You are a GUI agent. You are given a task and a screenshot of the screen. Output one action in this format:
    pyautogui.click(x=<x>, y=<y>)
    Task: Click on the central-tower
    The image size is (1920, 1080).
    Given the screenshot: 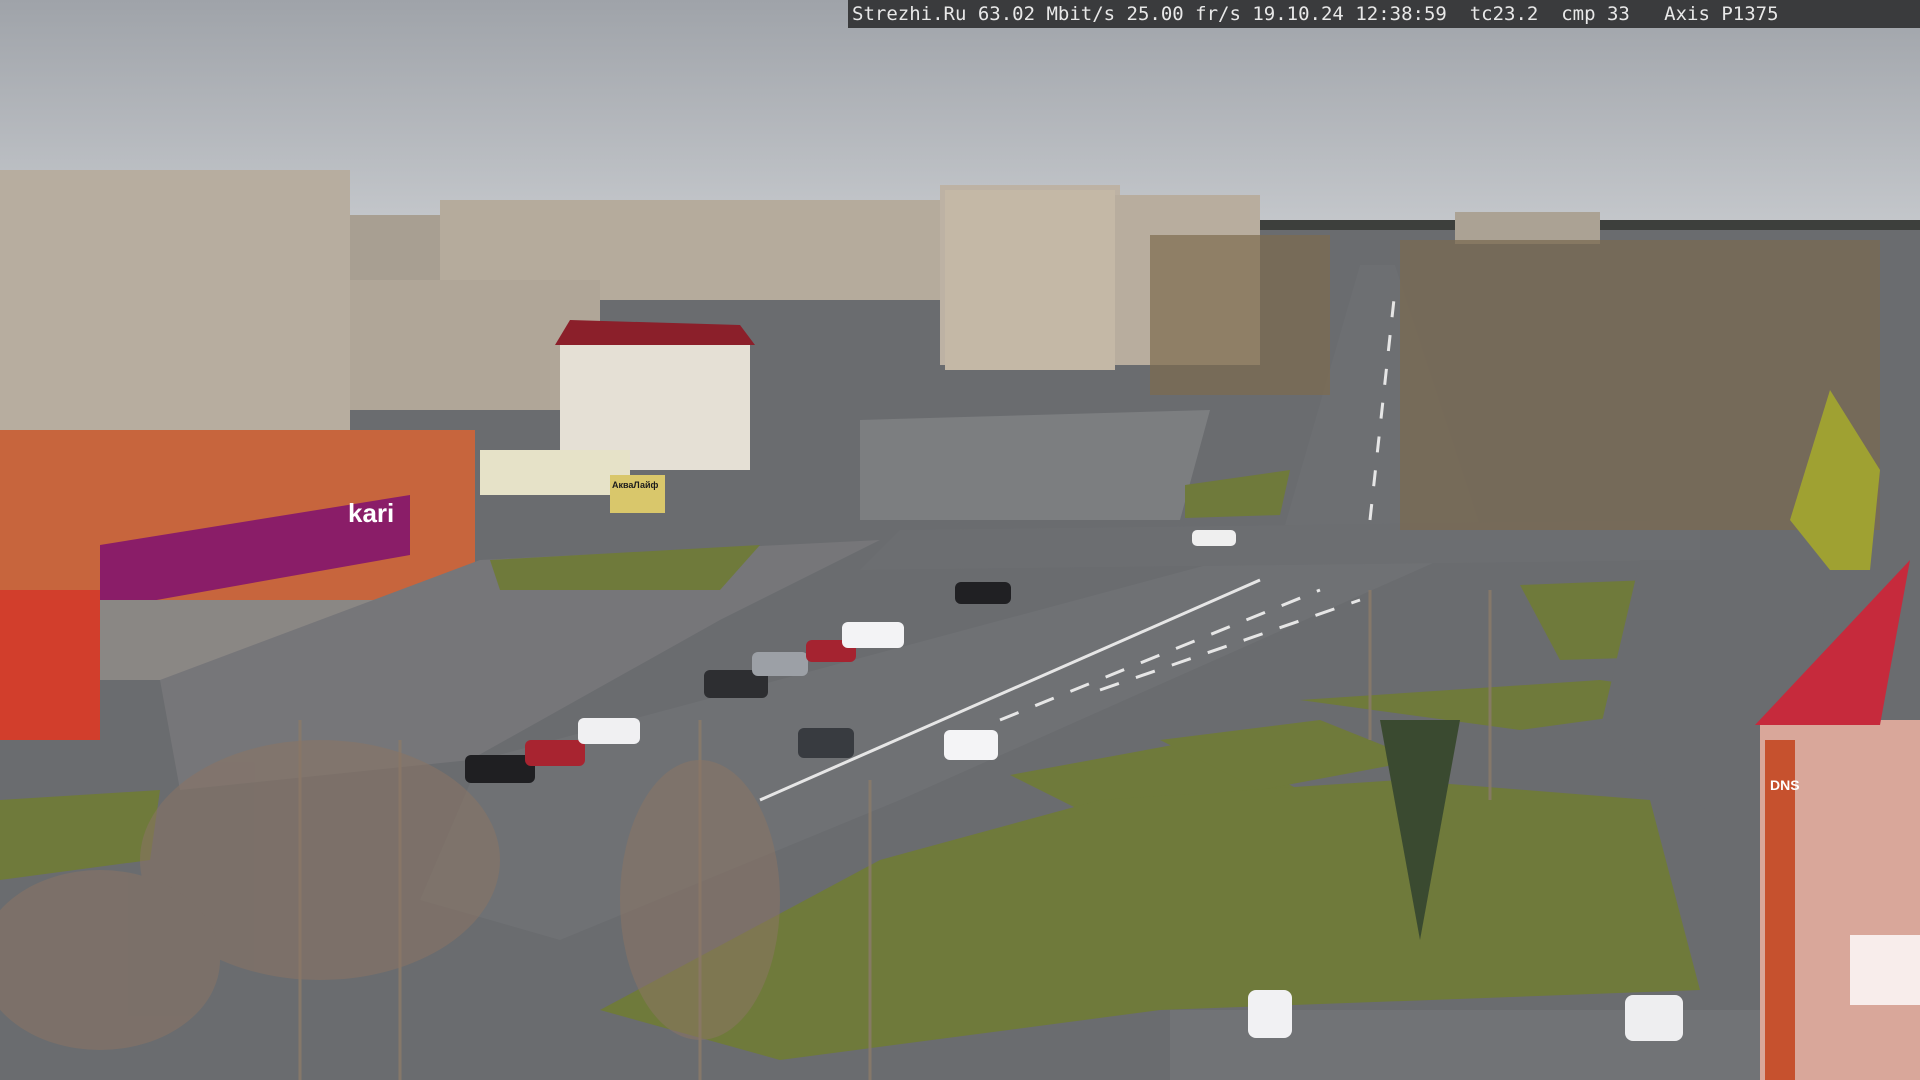 What is the action you would take?
    pyautogui.click(x=1030, y=280)
    